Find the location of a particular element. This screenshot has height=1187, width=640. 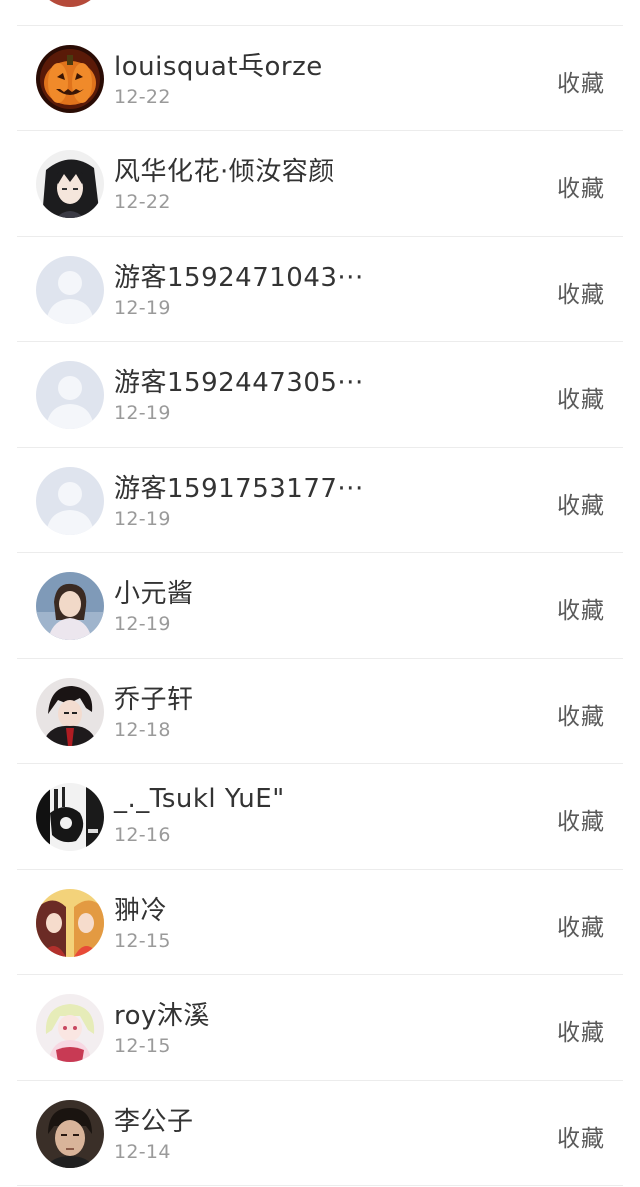

user-name: _._Tsukl YuE" is located at coordinates (199, 799).